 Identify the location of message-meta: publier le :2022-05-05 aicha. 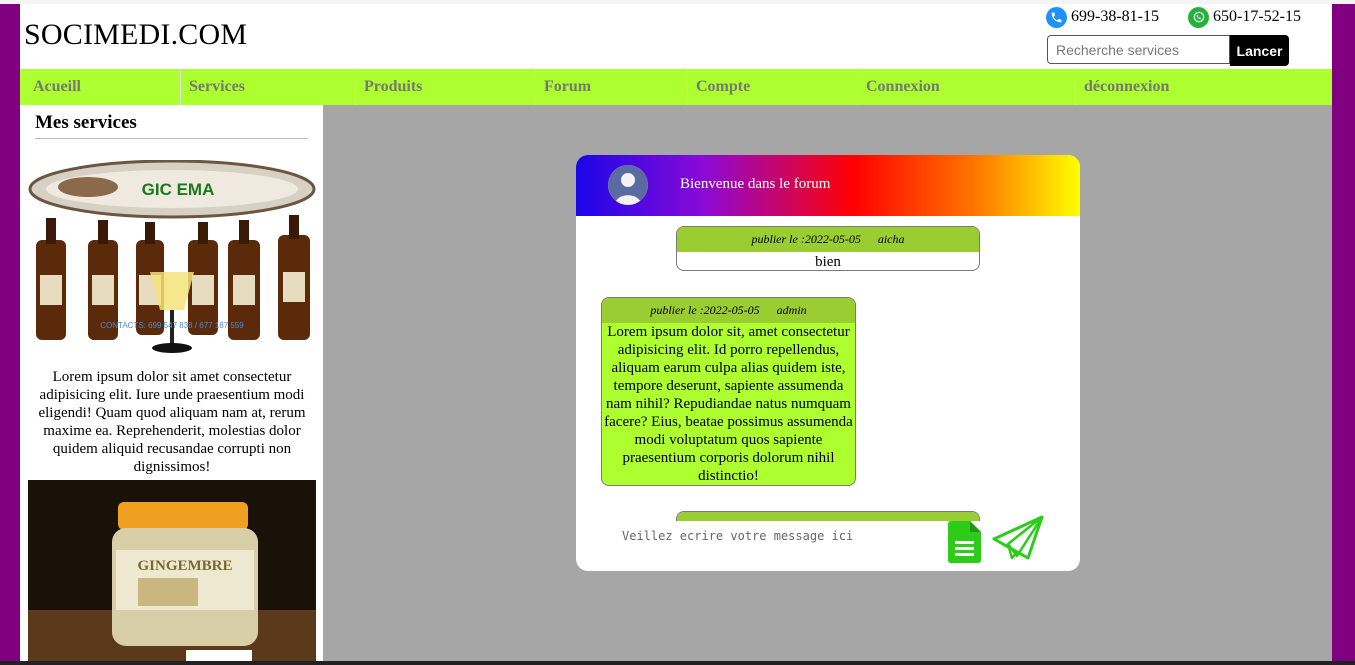
(828, 239).